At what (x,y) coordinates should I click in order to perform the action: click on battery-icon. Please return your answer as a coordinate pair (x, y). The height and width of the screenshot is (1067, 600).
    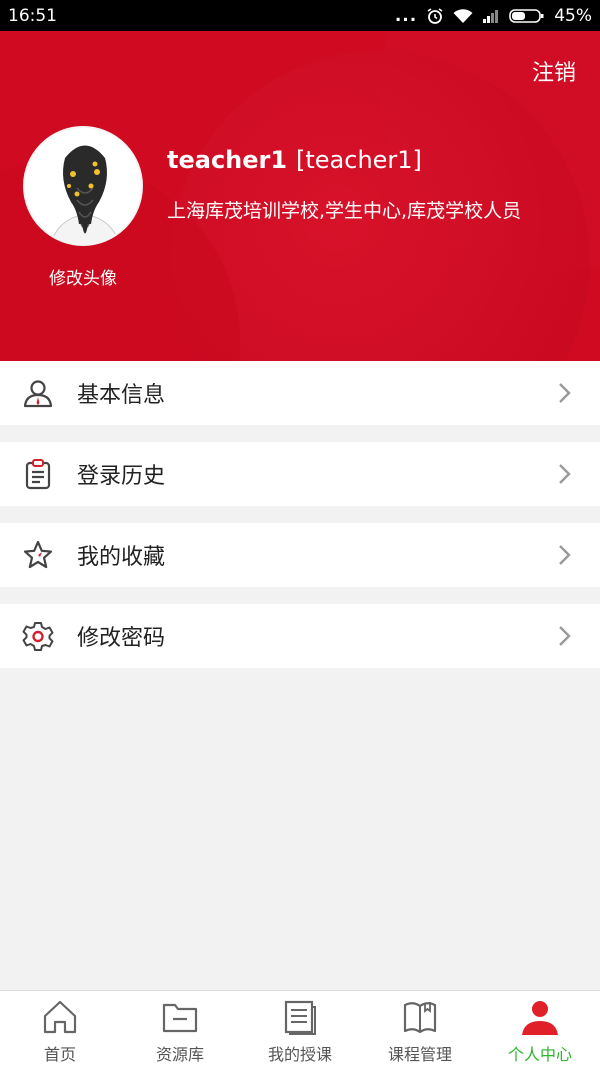
    Looking at the image, I should click on (527, 16).